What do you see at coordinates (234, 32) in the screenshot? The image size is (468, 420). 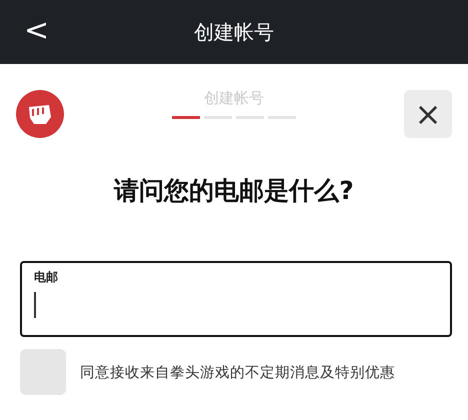 I see `page-title: 创建帐号` at bounding box center [234, 32].